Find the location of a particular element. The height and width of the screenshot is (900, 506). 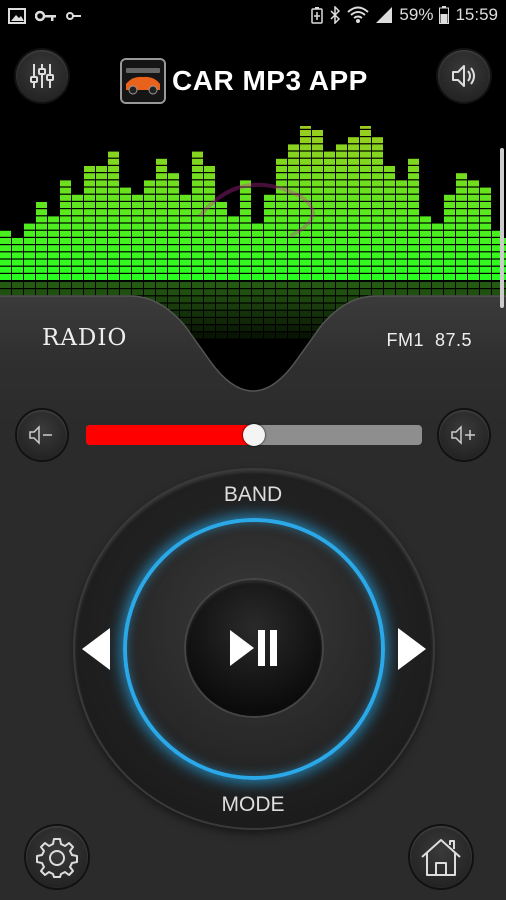

band-button: BAND is located at coordinates (253, 495).